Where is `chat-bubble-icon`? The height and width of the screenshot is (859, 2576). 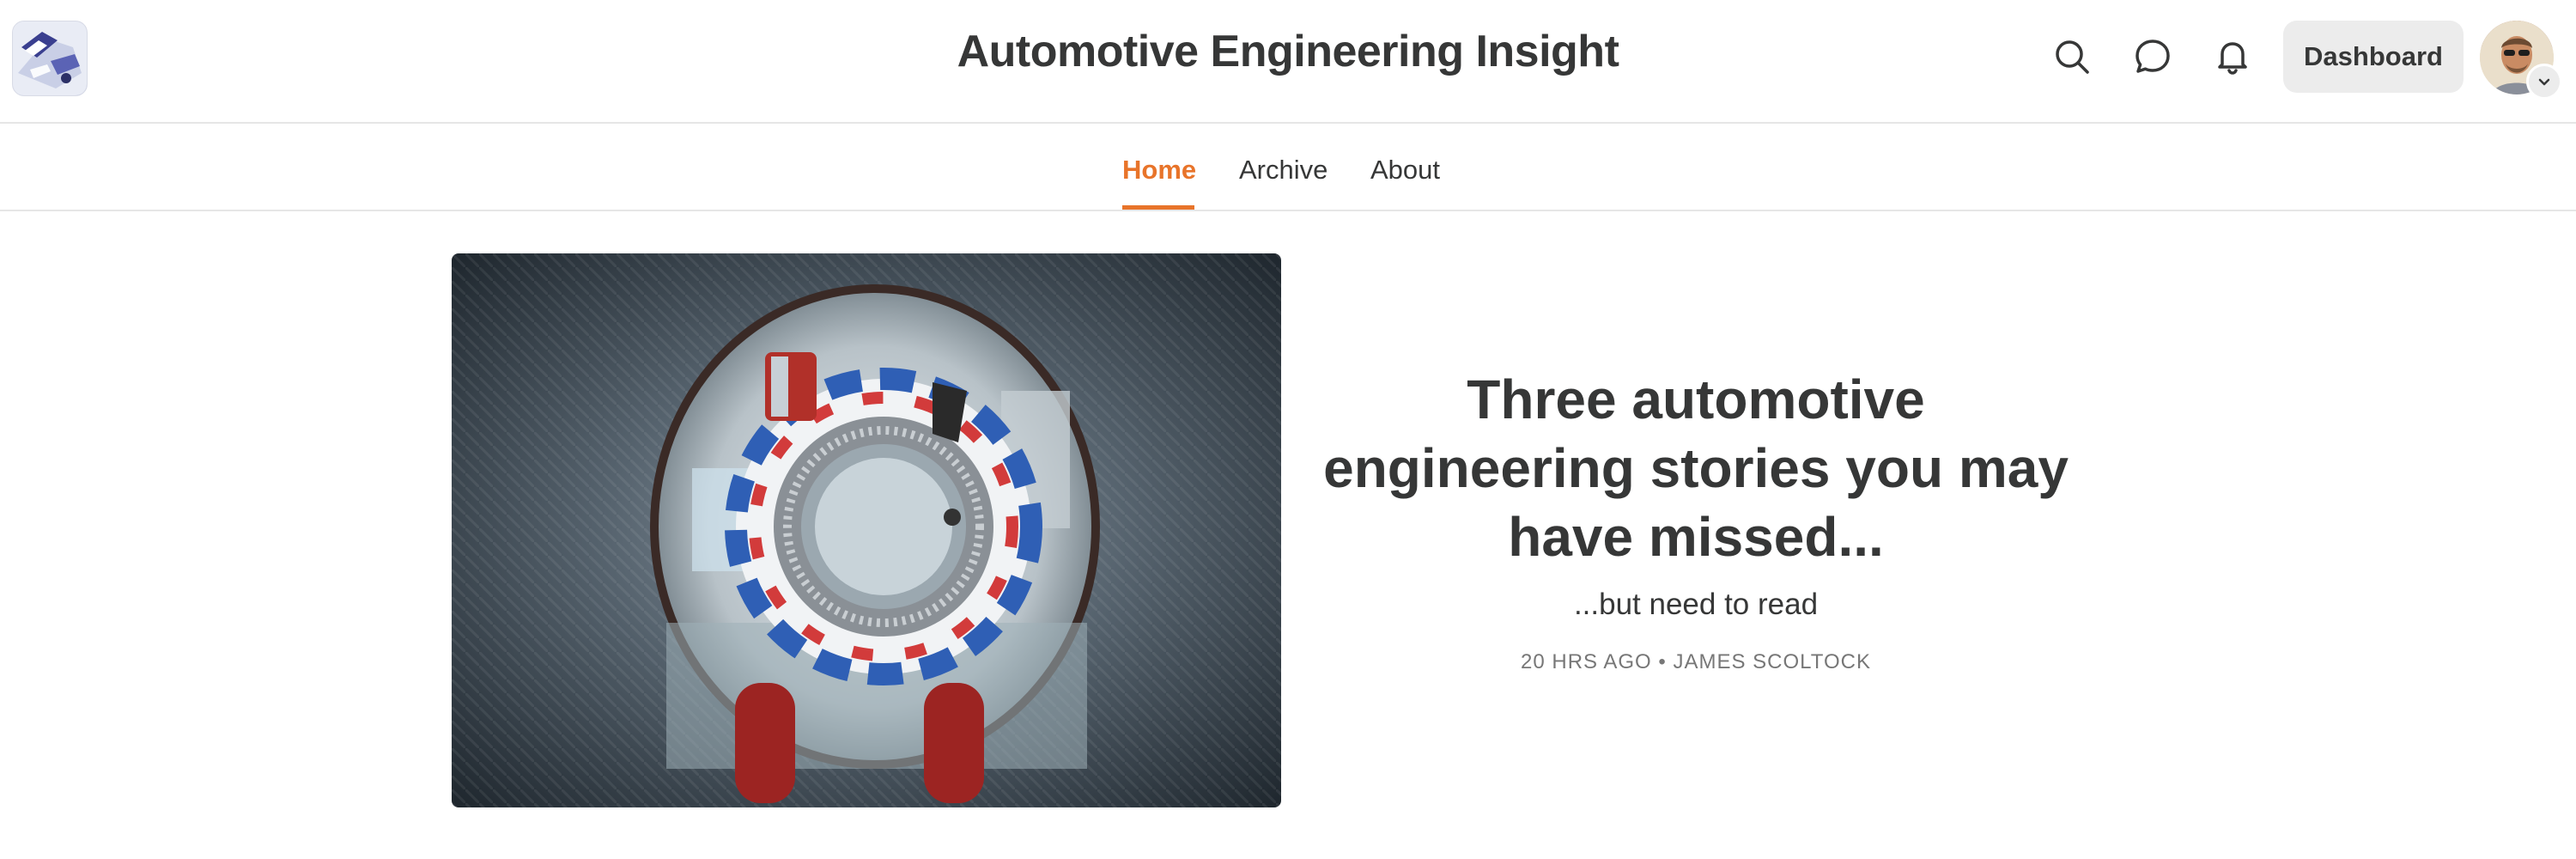 chat-bubble-icon is located at coordinates (2153, 57).